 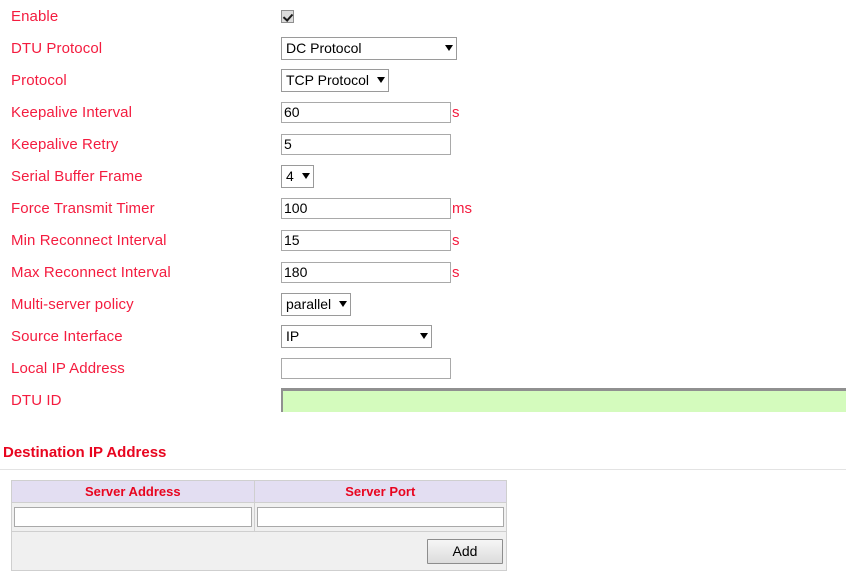 What do you see at coordinates (324, 48) in the screenshot?
I see `dtu-protocol-value: DC Protocol` at bounding box center [324, 48].